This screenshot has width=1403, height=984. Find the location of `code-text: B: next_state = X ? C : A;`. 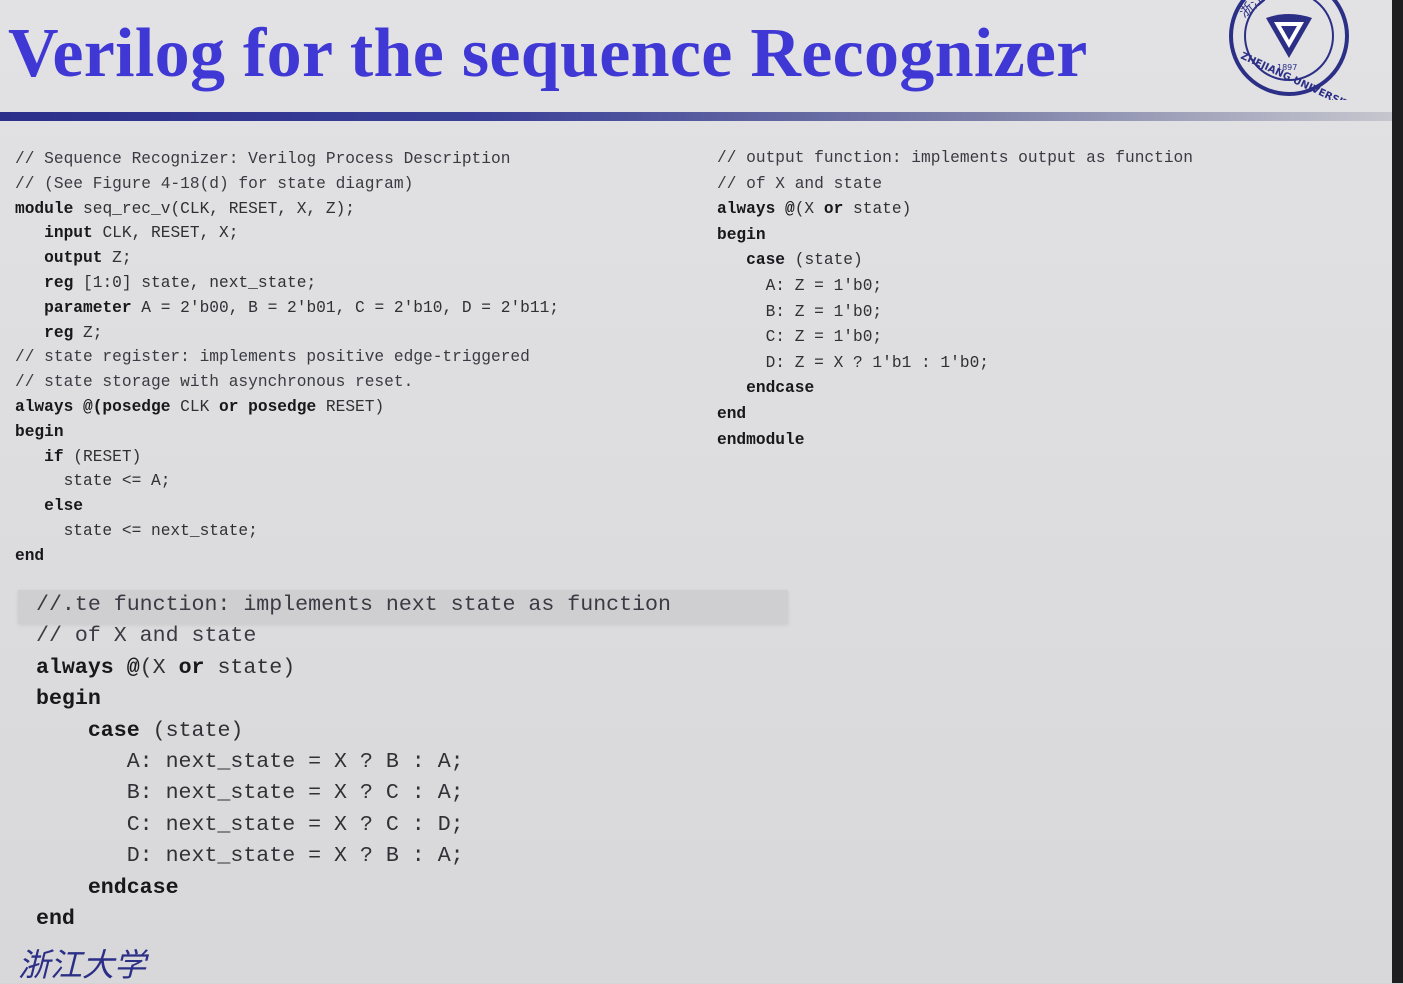

code-text: B: next_state = X ? C : A; is located at coordinates (295, 793).